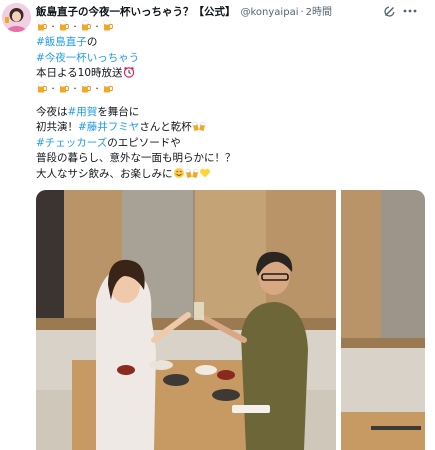 The image size is (435, 450). Describe the element at coordinates (71, 143) in the screenshot. I see `hashtag-band: #チェッカーズ` at that location.